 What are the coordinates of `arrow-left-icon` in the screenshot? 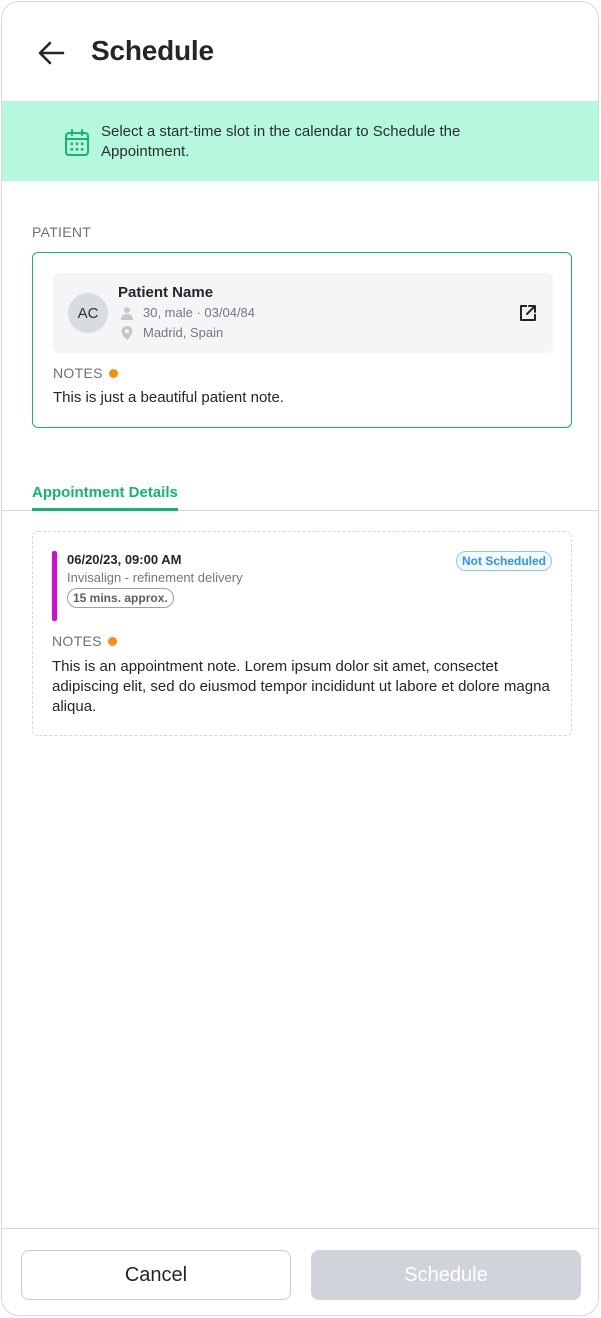 It's located at (51, 53).